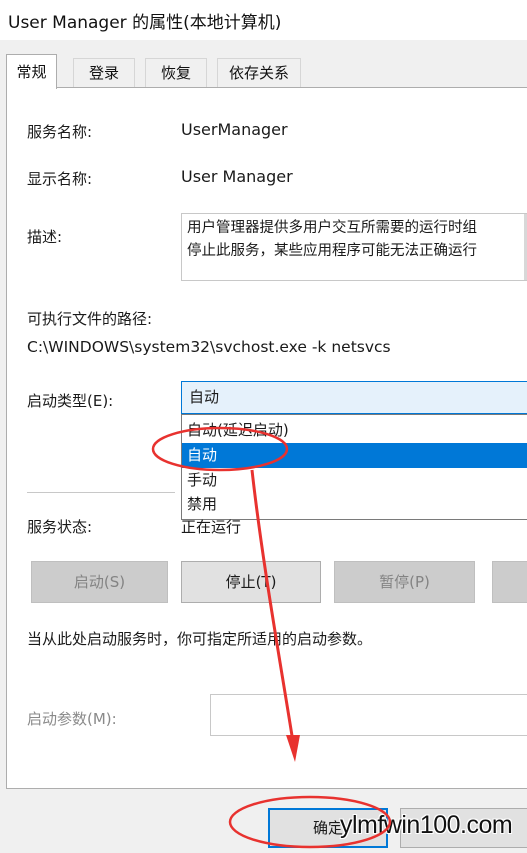  Describe the element at coordinates (259, 73) in the screenshot. I see `tab-dependencies: 依存关系` at that location.